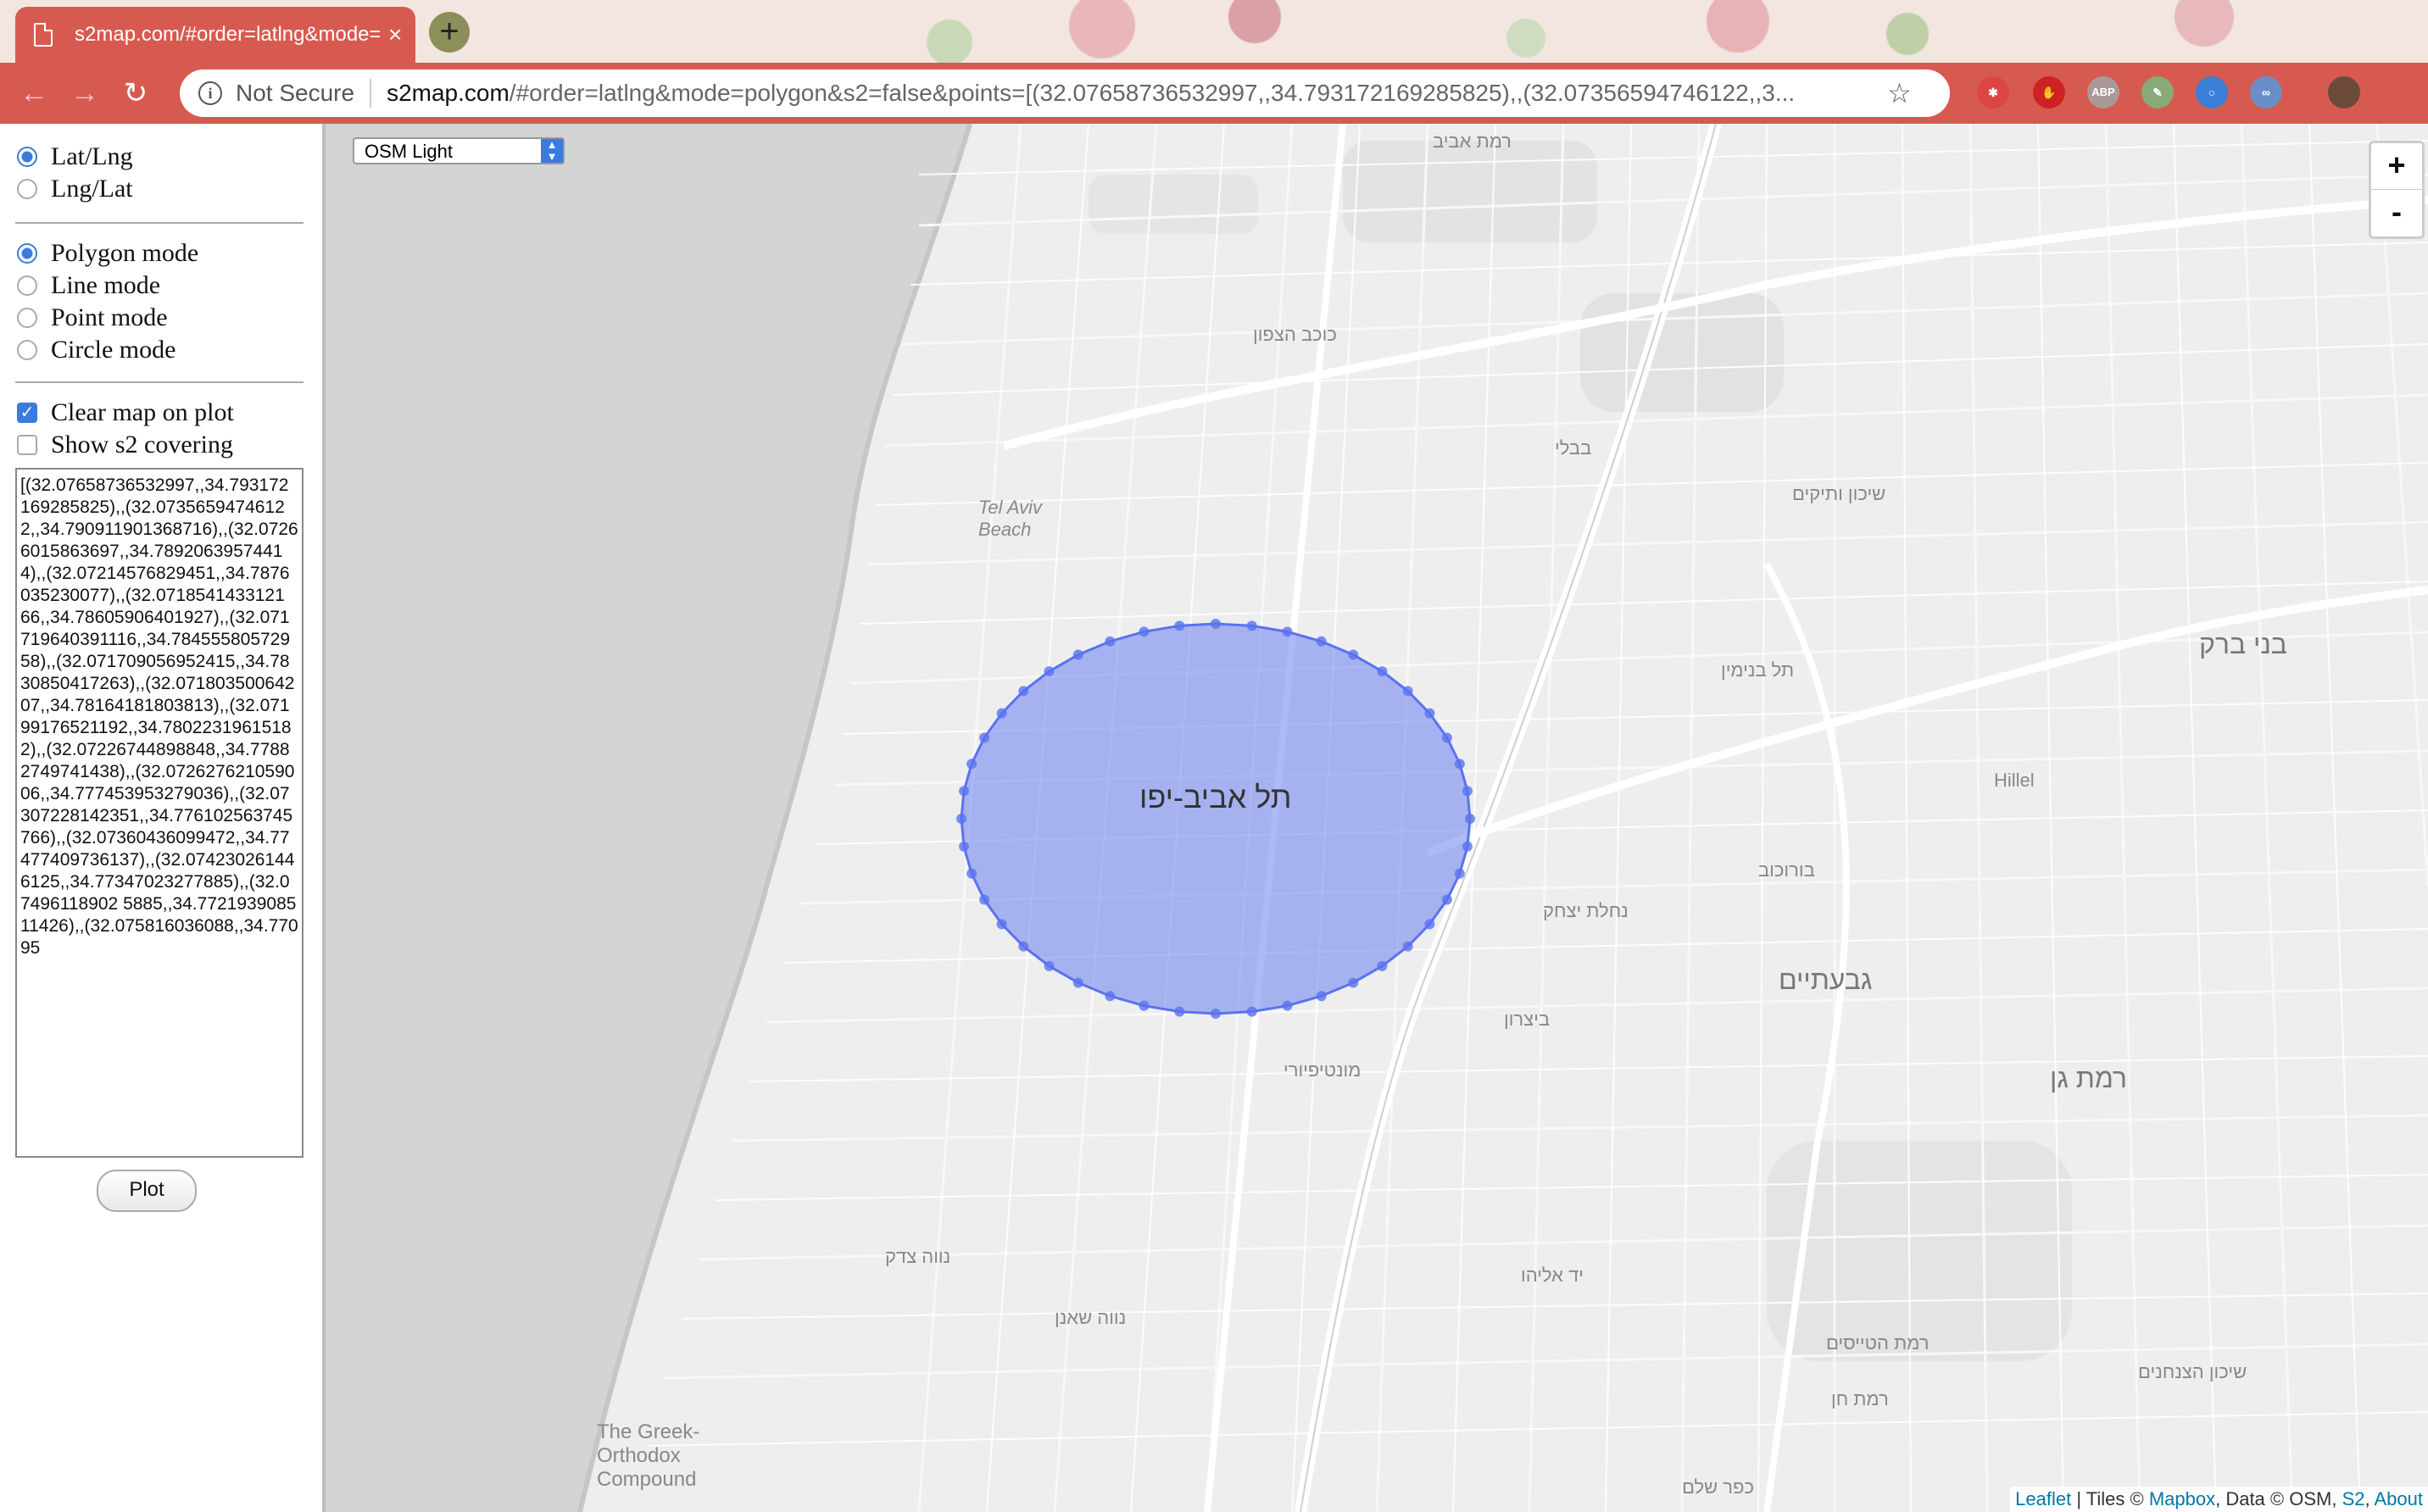 Image resolution: width=2428 pixels, height=1512 pixels. Describe the element at coordinates (88, 286) in the screenshot. I see `mode-option-line: Line mode` at that location.